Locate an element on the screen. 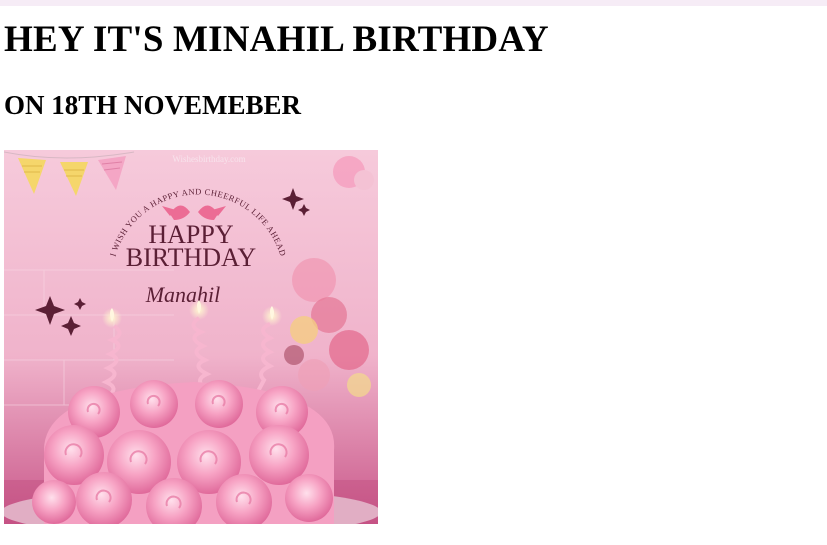 The image size is (827, 545). page-title: HEY IT'S MINAHIL BIRTHDAY is located at coordinates (276, 39).